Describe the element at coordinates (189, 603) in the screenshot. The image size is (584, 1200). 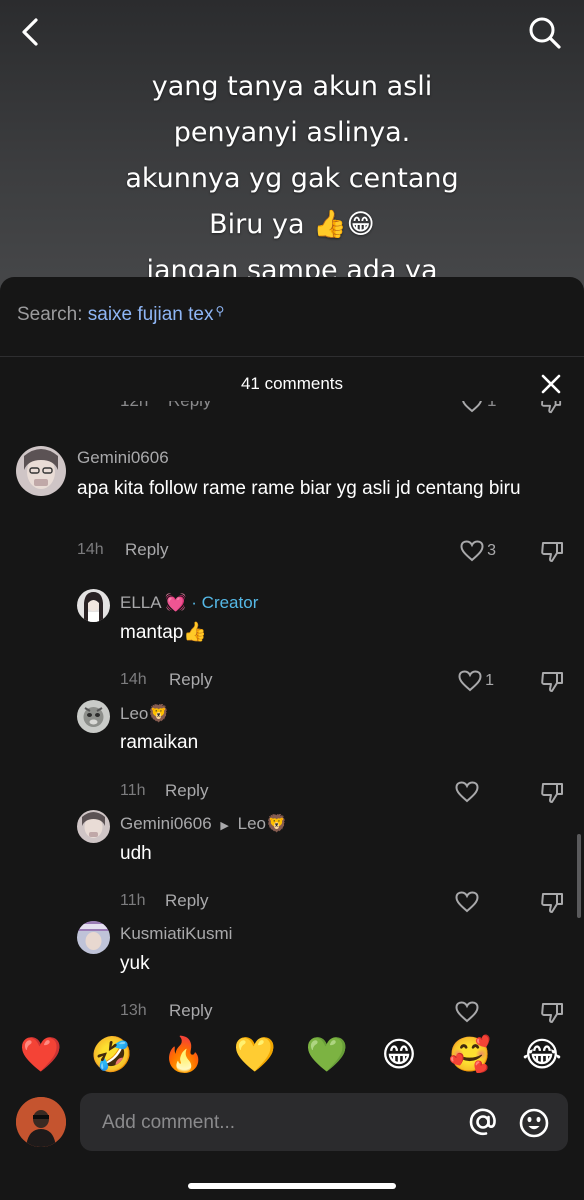
I see `comment-username: ELLA 💓 · Creator` at that location.